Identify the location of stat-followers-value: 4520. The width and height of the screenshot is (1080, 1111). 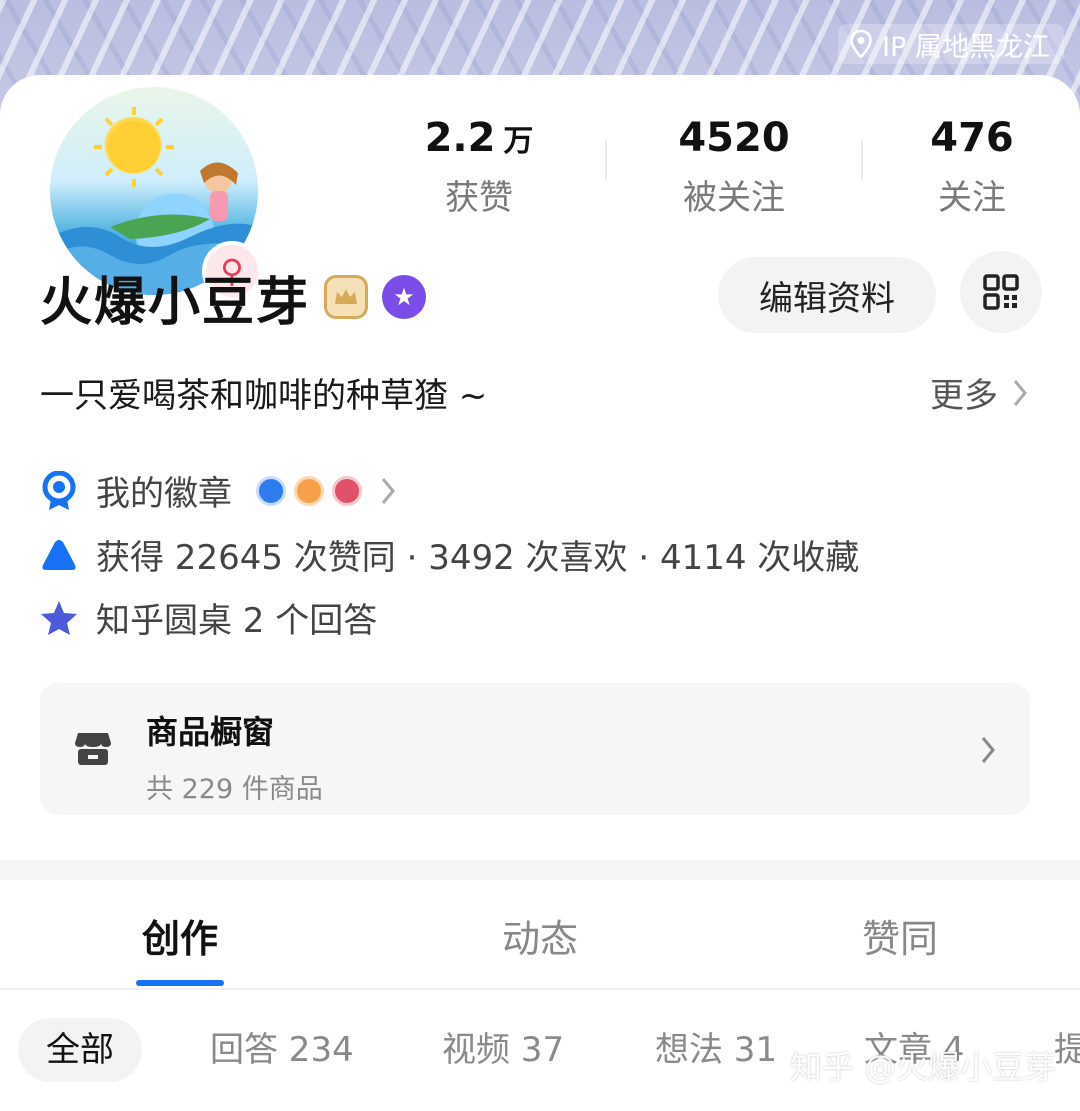
(734, 138).